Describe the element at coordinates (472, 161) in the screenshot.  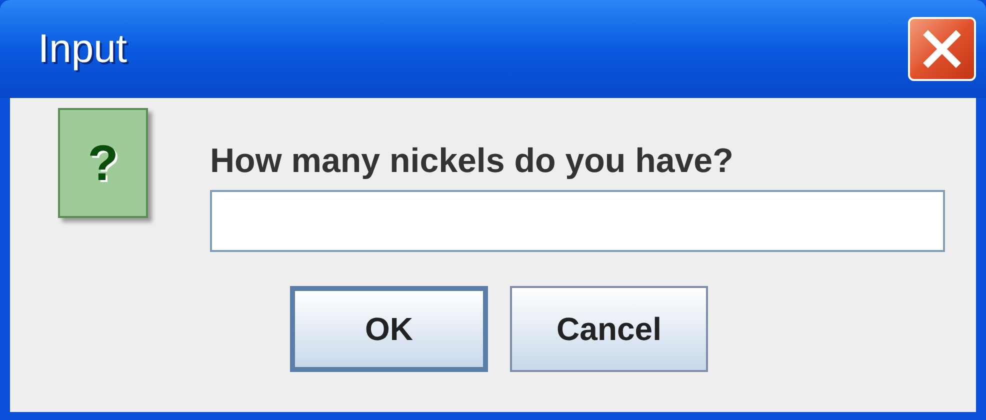
I see `prompt-text: How many nickels do you have?` at that location.